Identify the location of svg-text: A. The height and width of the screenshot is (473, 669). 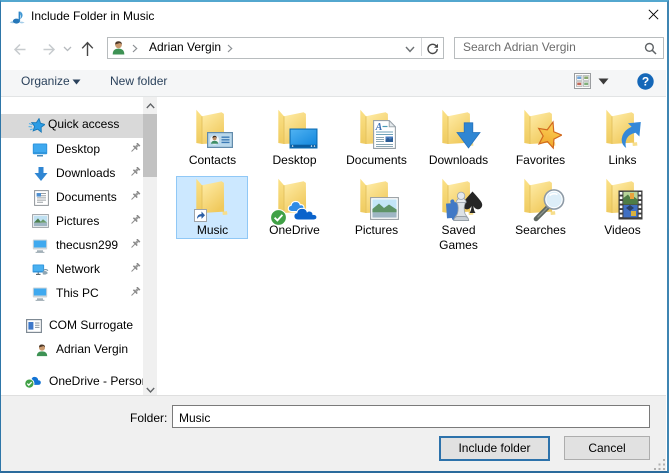
(379, 127).